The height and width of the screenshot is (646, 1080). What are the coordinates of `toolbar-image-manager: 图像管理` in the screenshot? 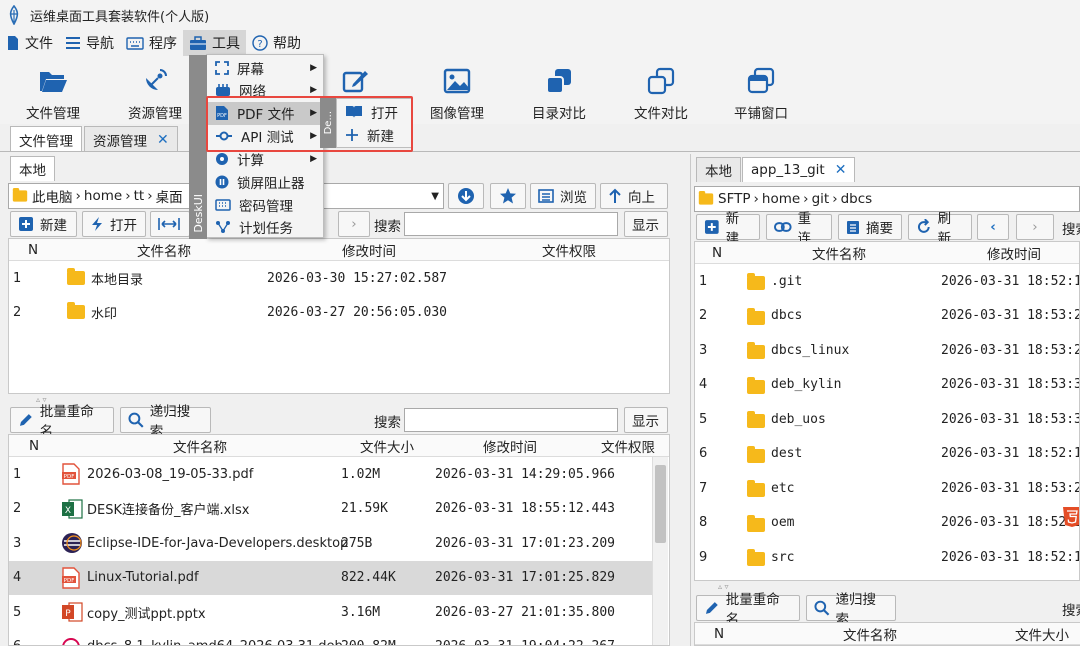 It's located at (457, 94).